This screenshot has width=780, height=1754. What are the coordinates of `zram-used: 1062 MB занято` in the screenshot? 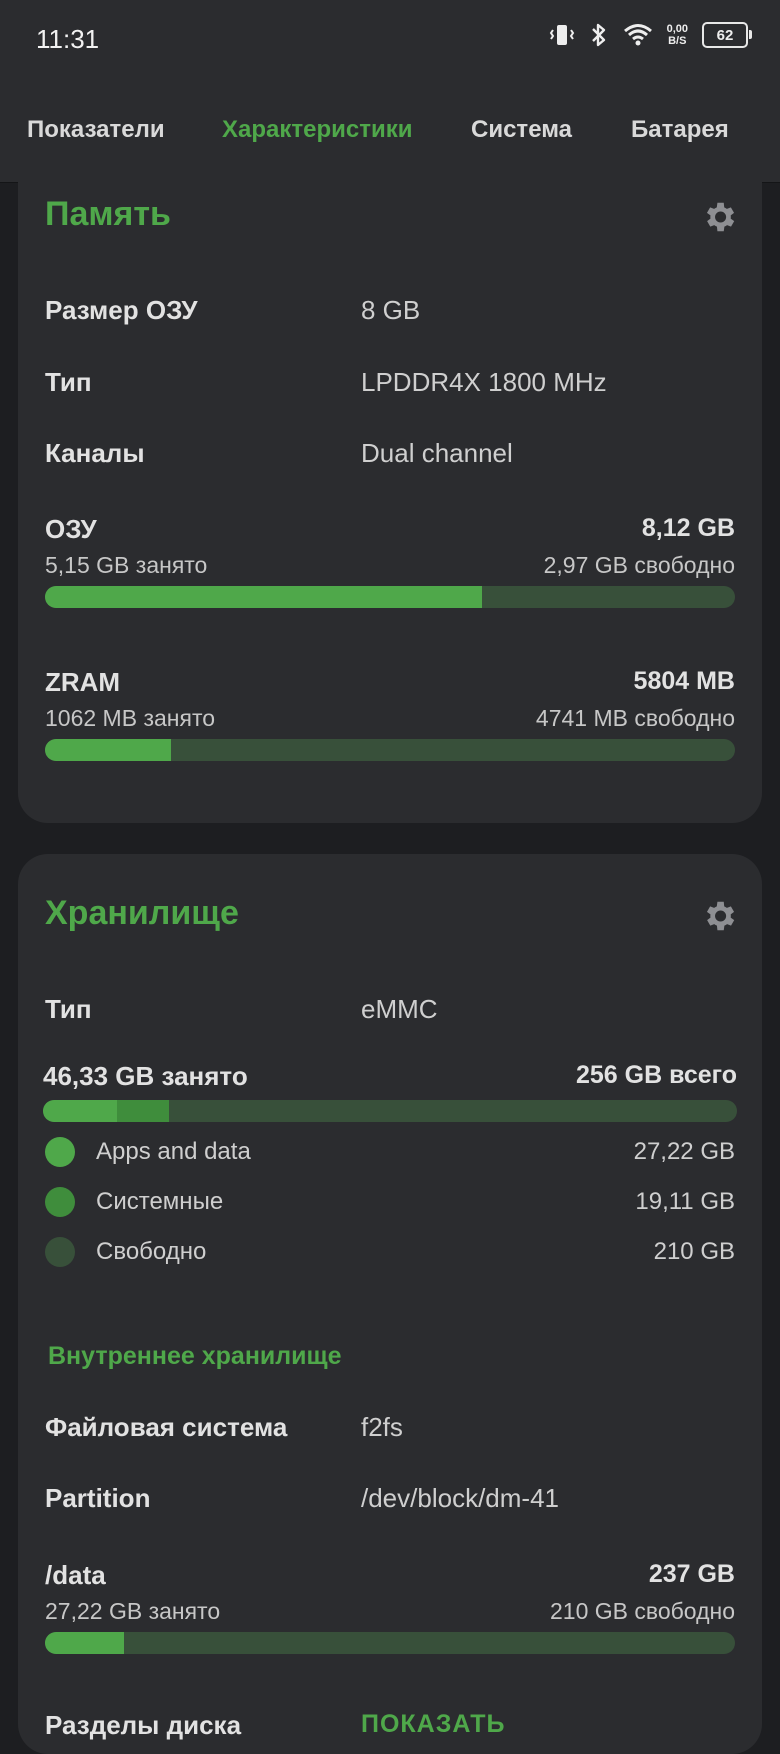 It's located at (130, 718).